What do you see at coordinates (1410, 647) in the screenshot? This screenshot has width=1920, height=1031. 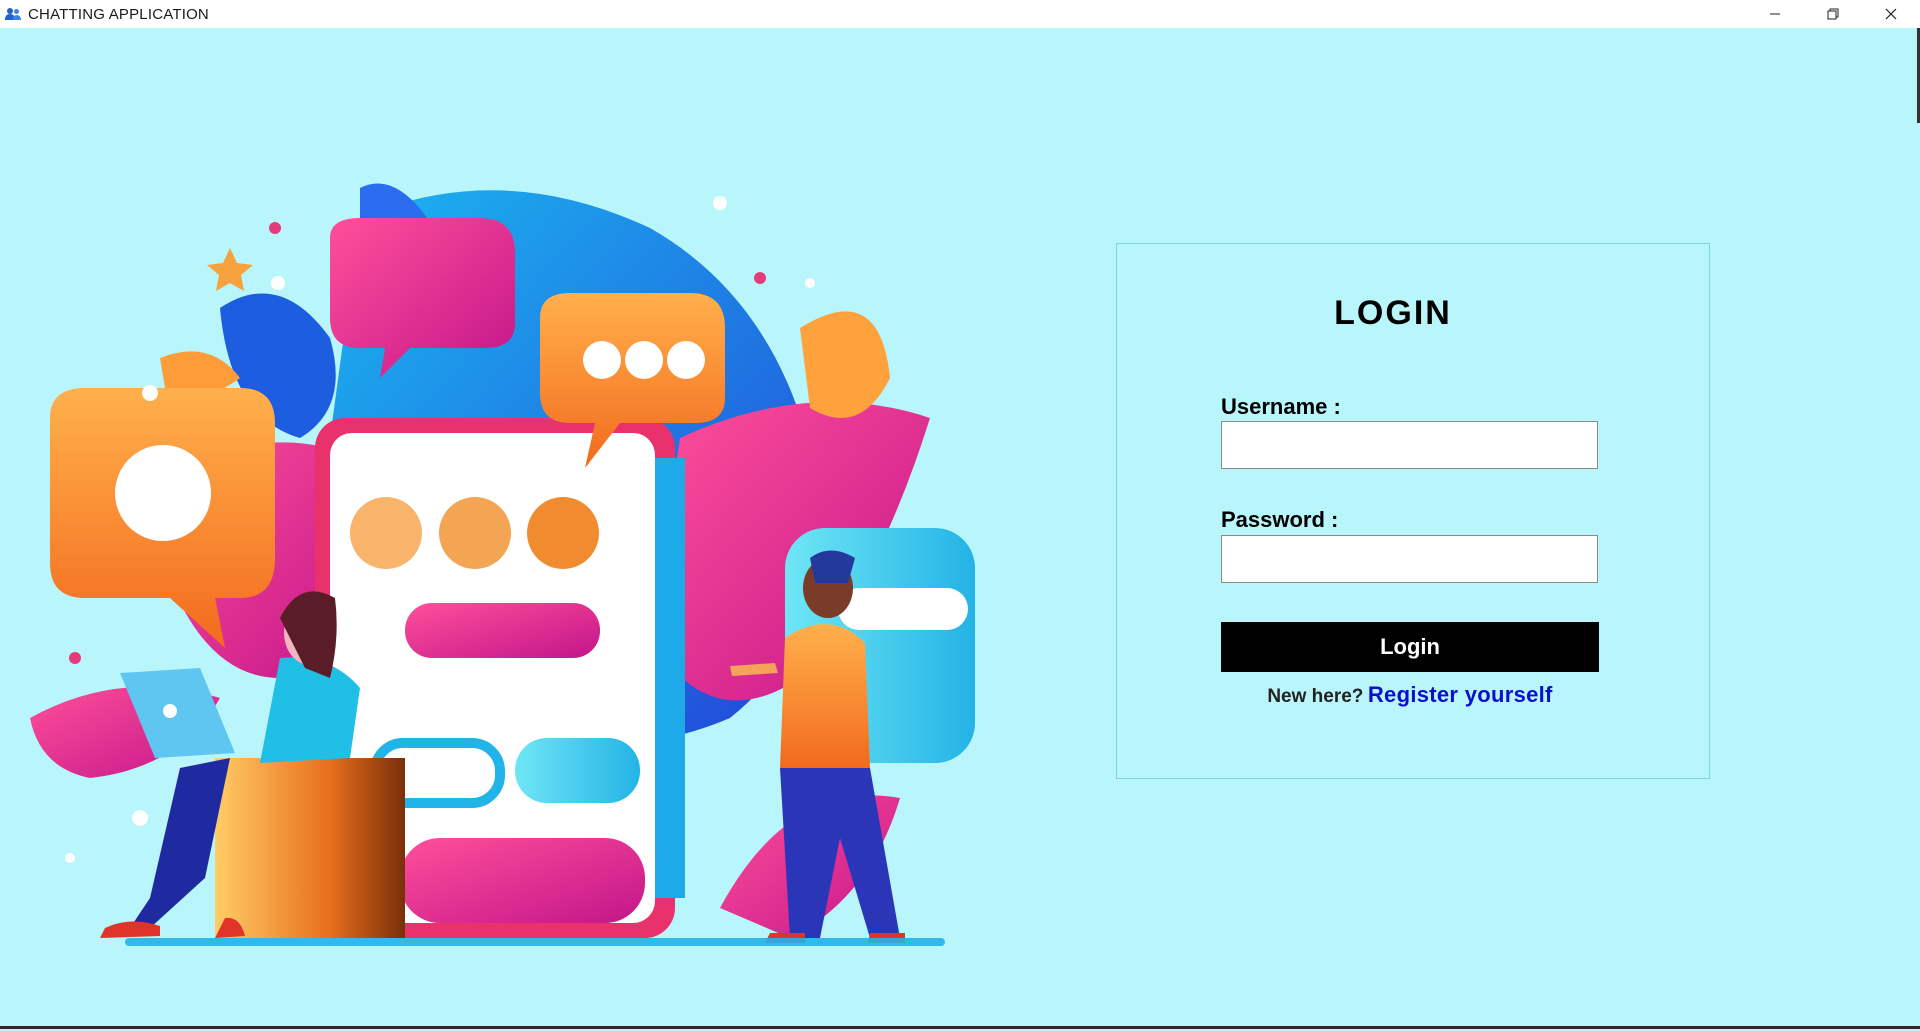 I see `login-button: Login` at bounding box center [1410, 647].